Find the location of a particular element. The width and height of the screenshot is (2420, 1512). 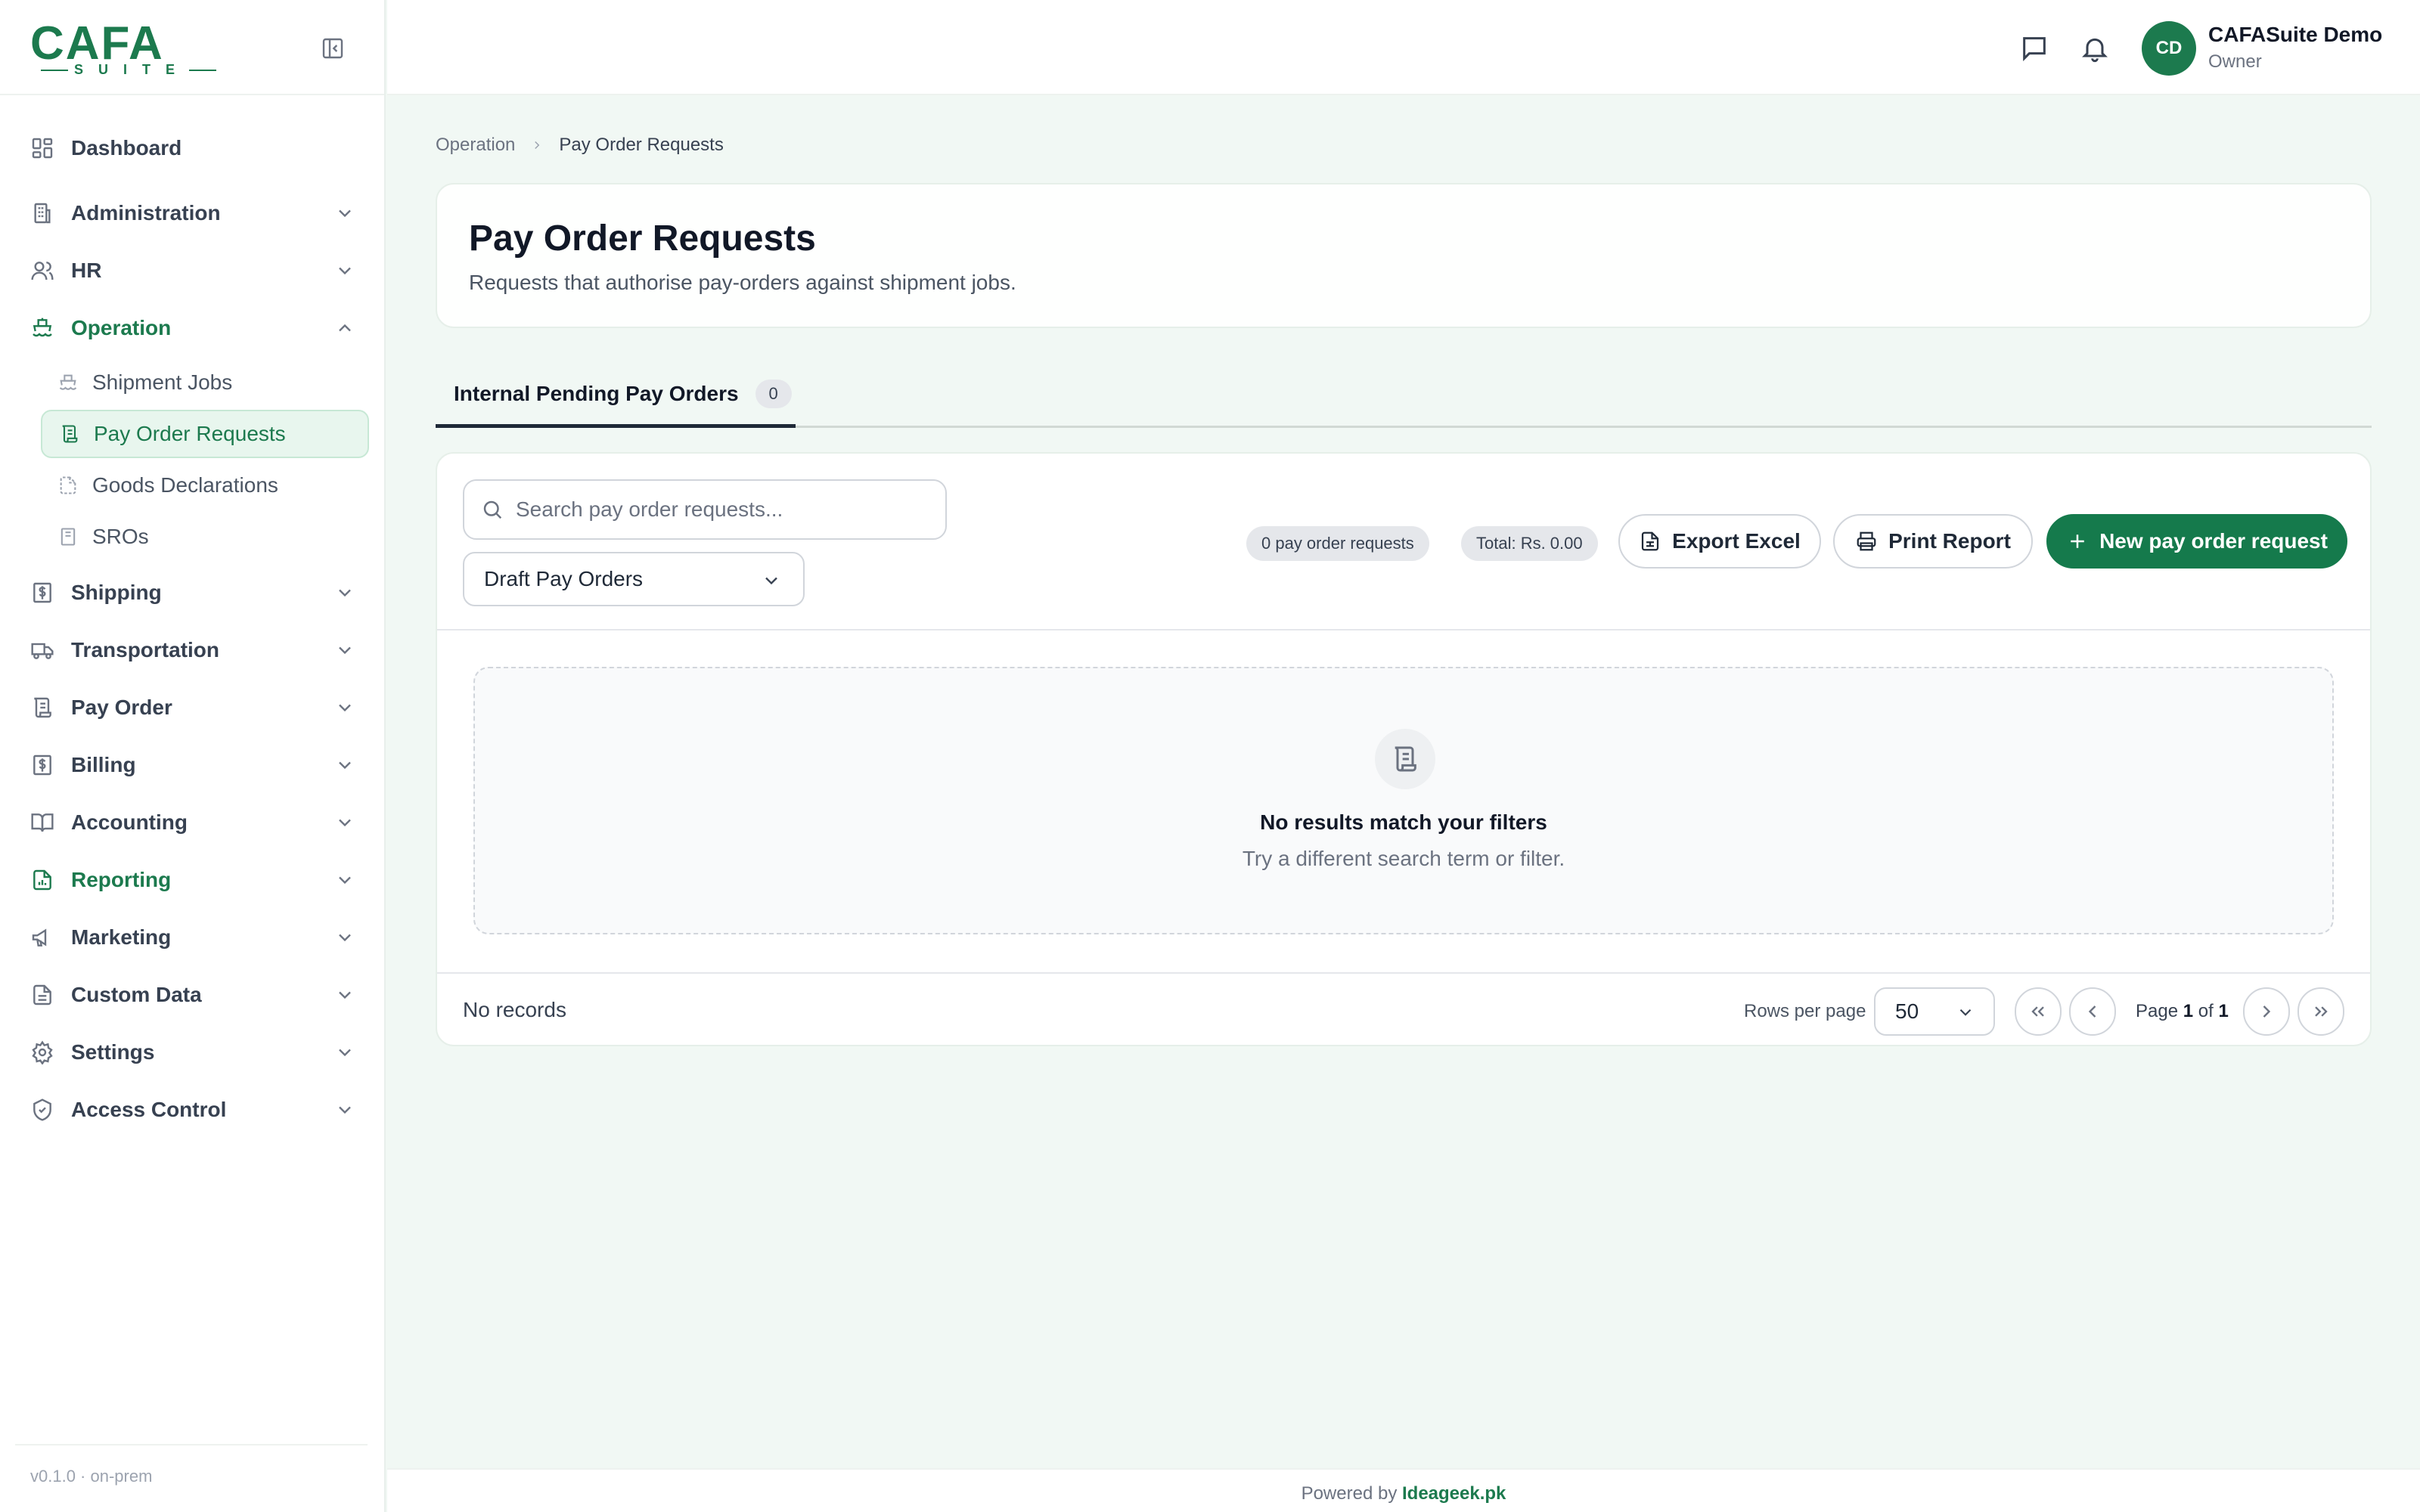

sidebar-subitem-goods-declarations: Goods Declarations is located at coordinates (205, 485).